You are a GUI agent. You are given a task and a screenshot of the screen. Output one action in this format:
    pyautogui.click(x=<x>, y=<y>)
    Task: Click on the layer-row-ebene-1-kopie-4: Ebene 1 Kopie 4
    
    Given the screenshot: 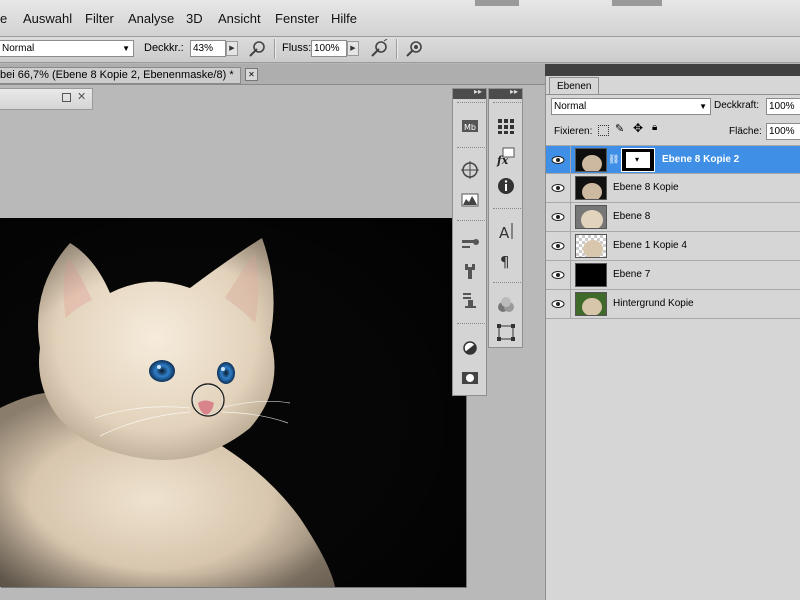 What is the action you would take?
    pyautogui.click(x=673, y=246)
    